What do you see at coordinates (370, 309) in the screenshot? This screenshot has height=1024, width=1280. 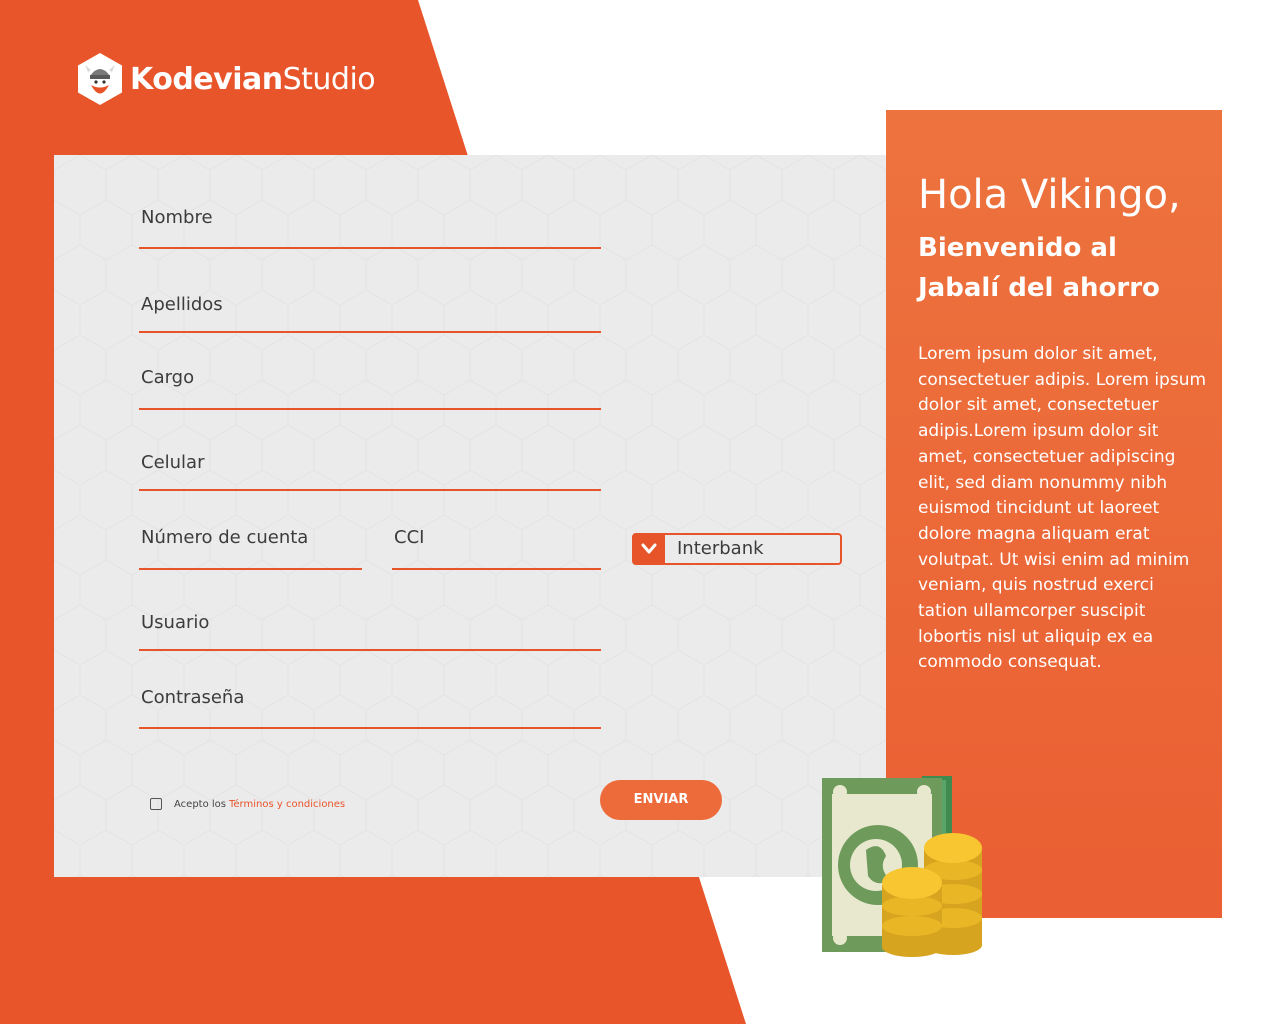 I see `apellidos-field: Apellidos` at bounding box center [370, 309].